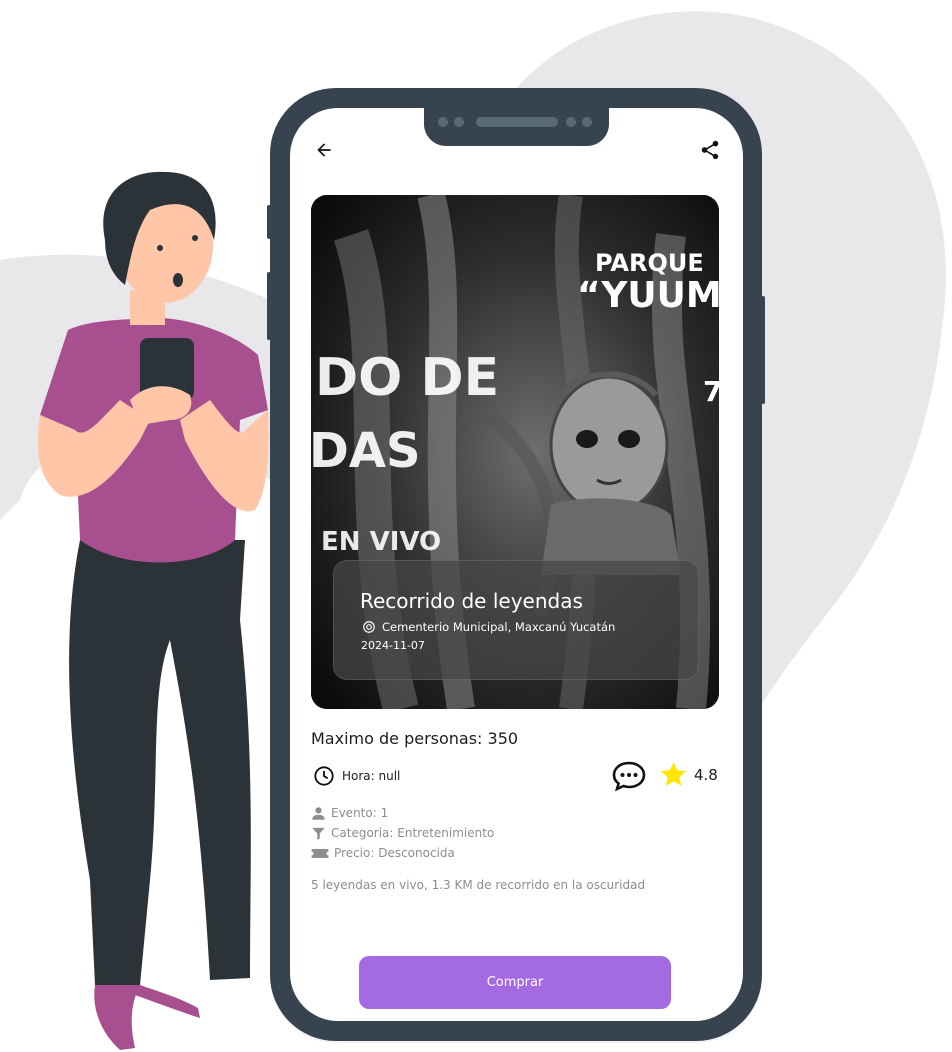 The width and height of the screenshot is (952, 1052). I want to click on poster-subtitle-fragment: EN VIVO, so click(381, 542).